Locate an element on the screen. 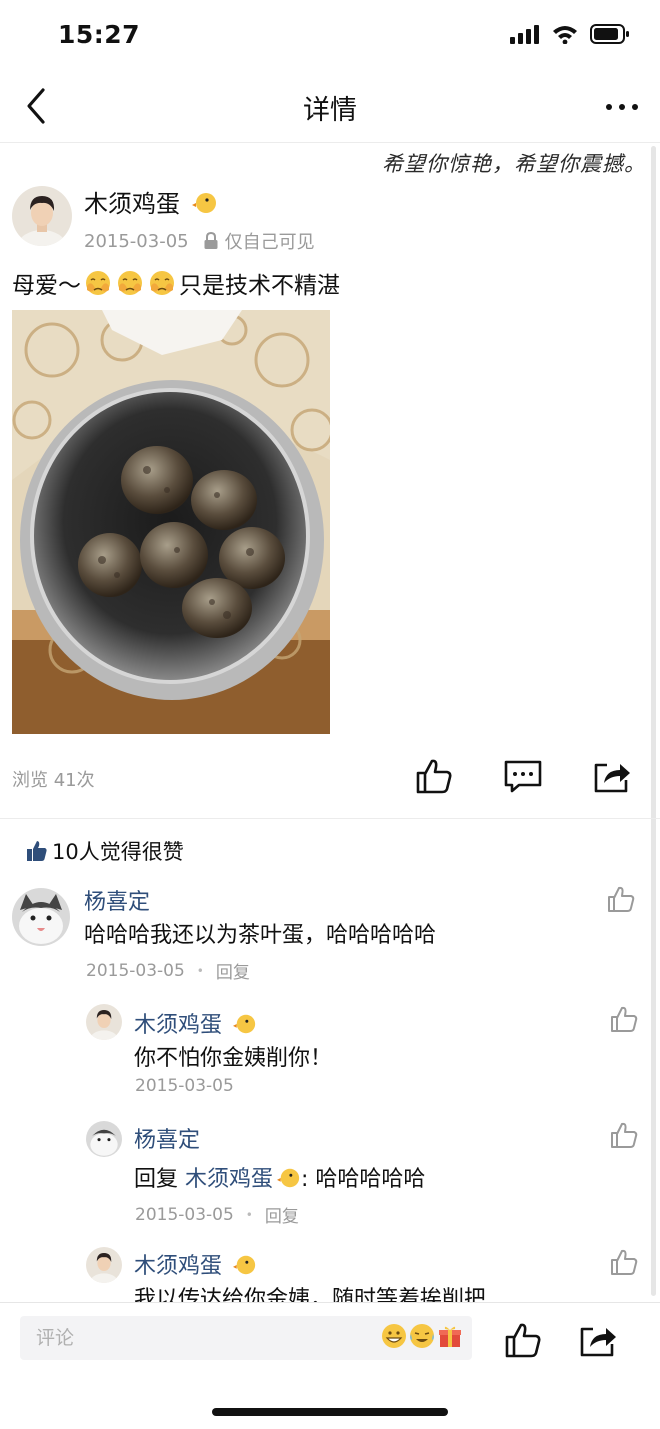 The image size is (660, 1429). like-button is located at coordinates (434, 776).